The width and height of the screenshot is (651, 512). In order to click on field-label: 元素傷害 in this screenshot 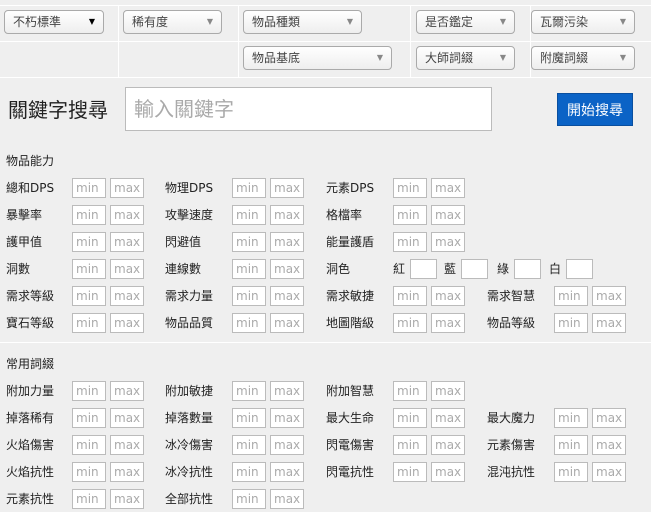, I will do `click(511, 445)`.